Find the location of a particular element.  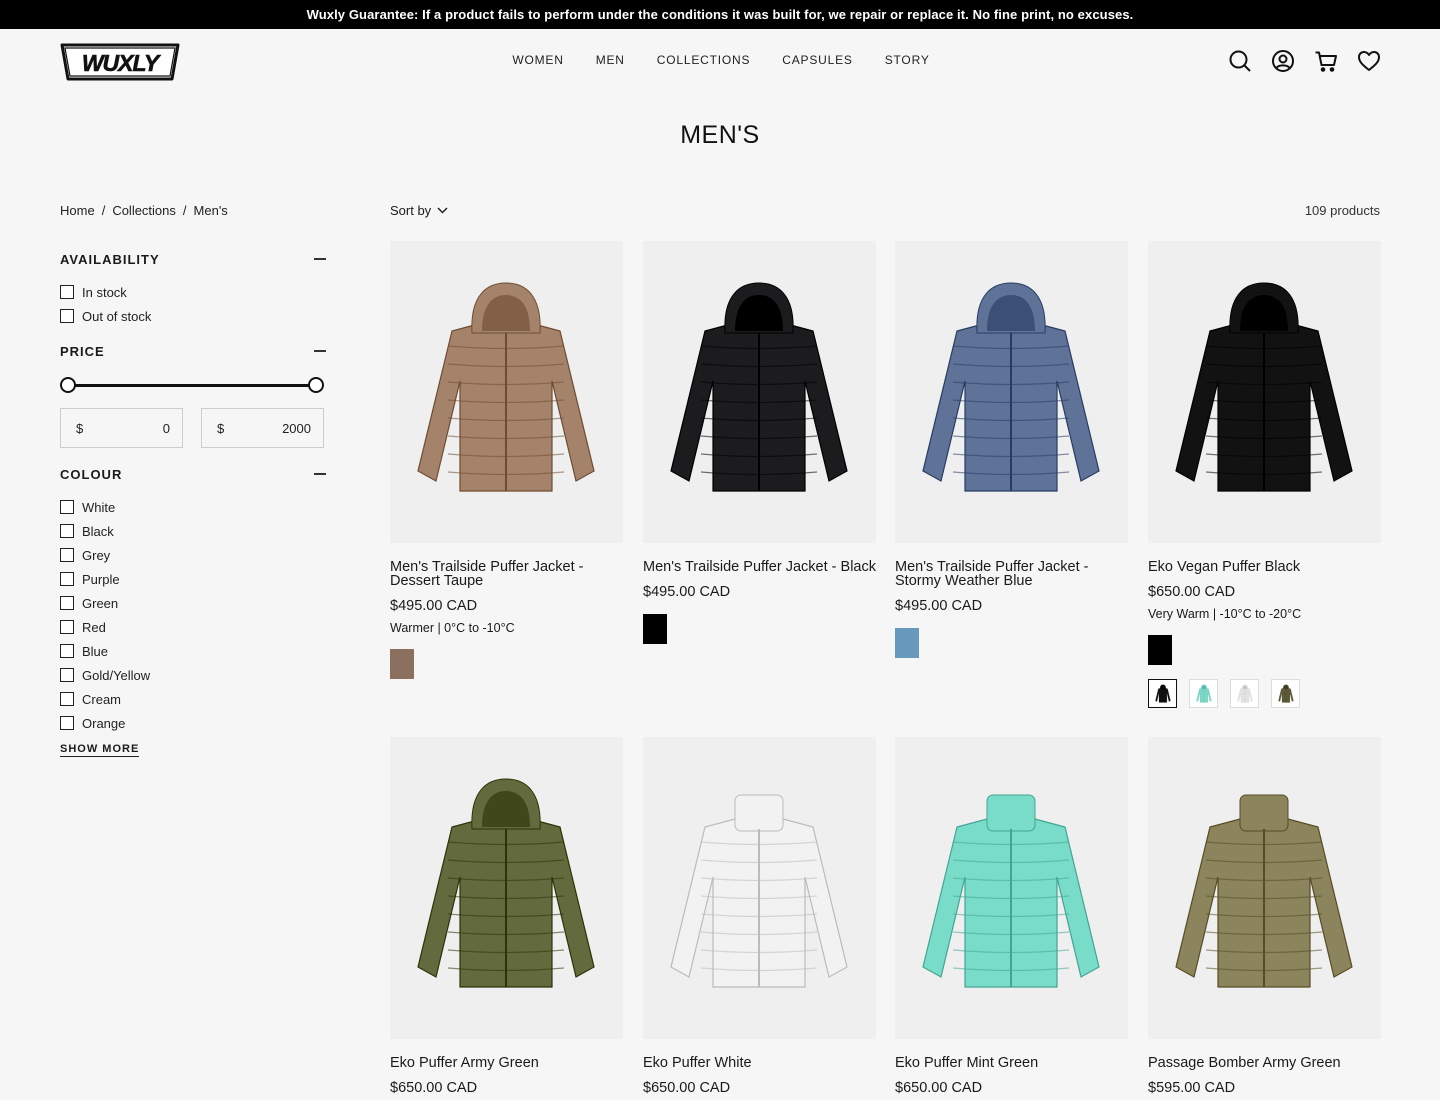

filter-availability-title: AVAILABILITY is located at coordinates (110, 259).